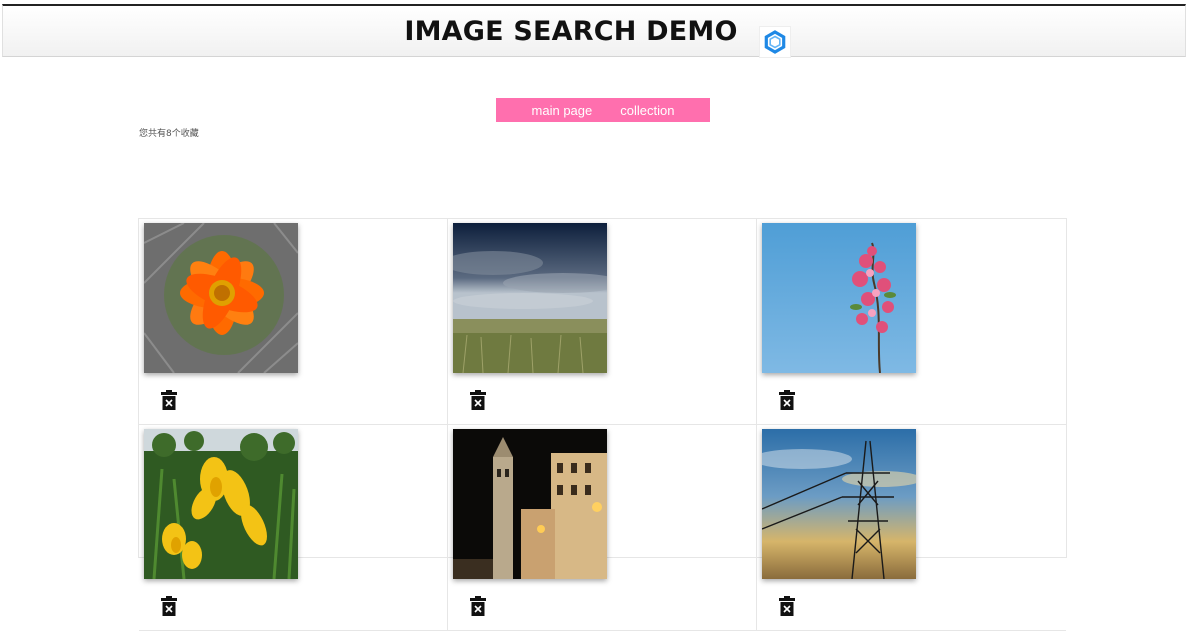 This screenshot has height=631, width=1189. I want to click on app-header: IMAGE SEARCH DEMO, so click(594, 31).